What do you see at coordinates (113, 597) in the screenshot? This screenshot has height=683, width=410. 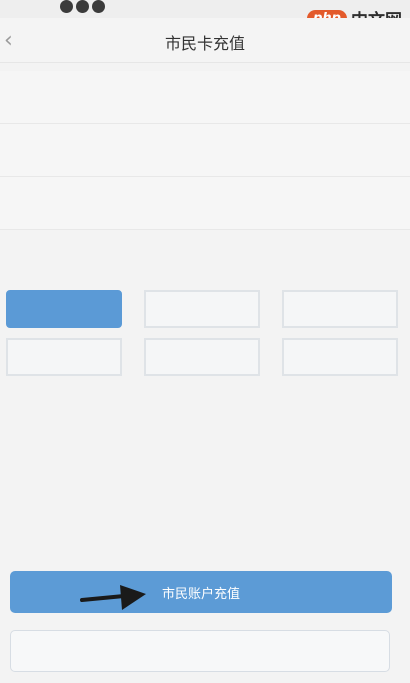 I see `arrow-right-icon` at bounding box center [113, 597].